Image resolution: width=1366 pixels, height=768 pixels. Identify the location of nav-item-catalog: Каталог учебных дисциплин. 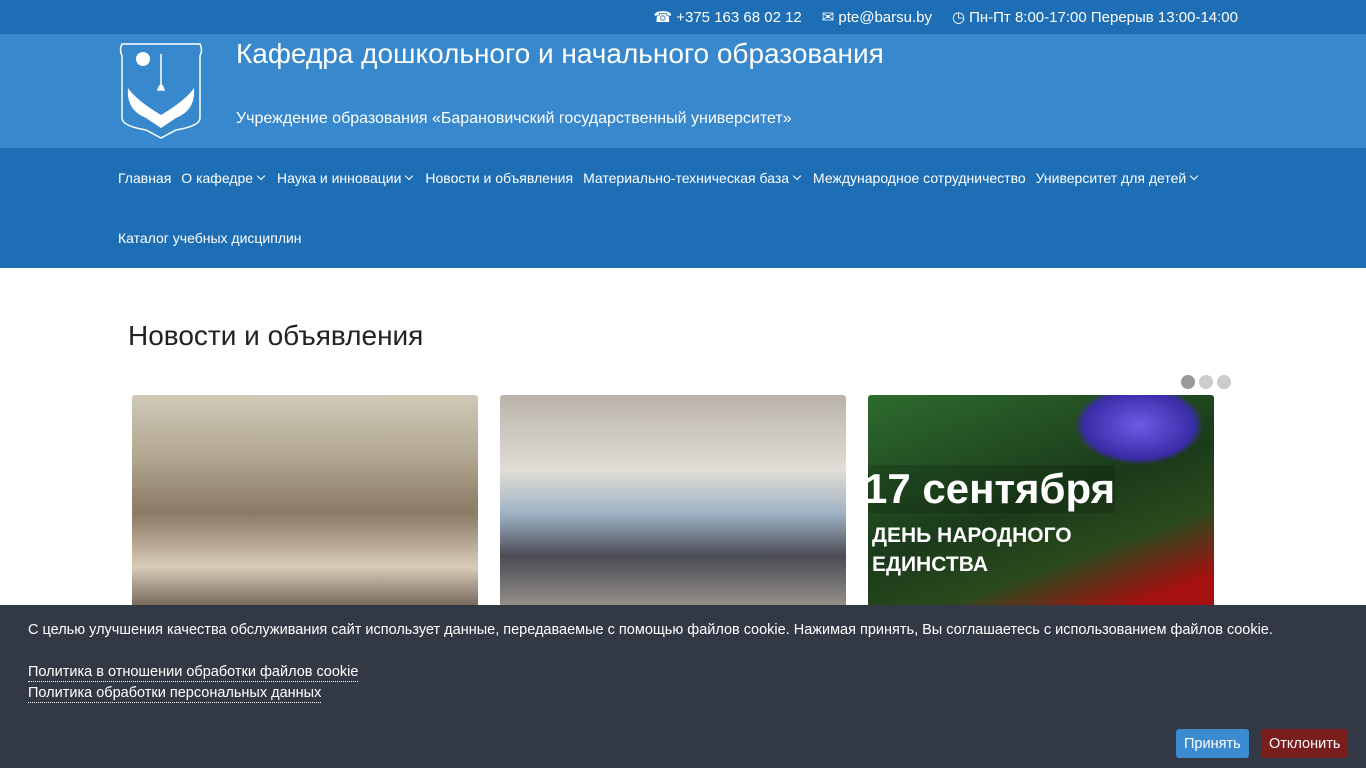
(210, 238).